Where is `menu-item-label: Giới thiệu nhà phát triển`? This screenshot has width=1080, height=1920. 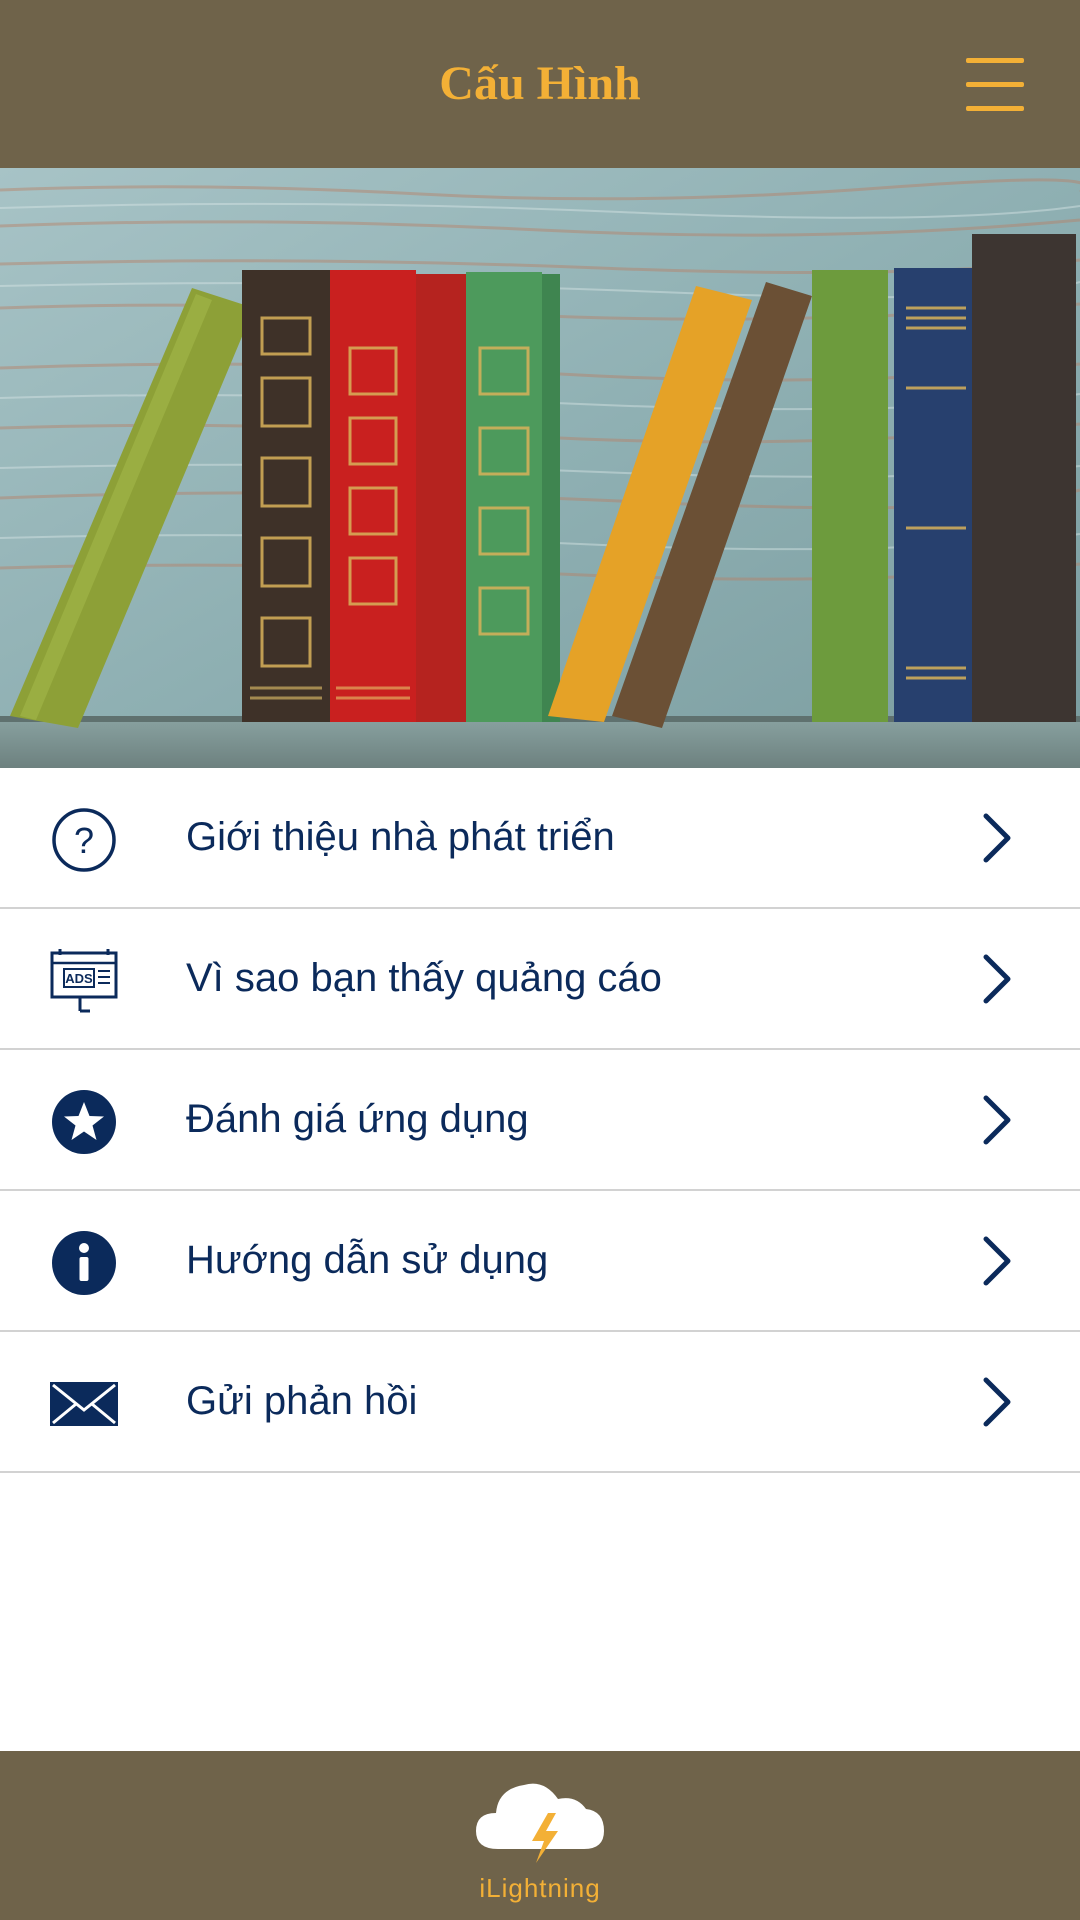 menu-item-label: Giới thiệu nhà phát triển is located at coordinates (400, 837).